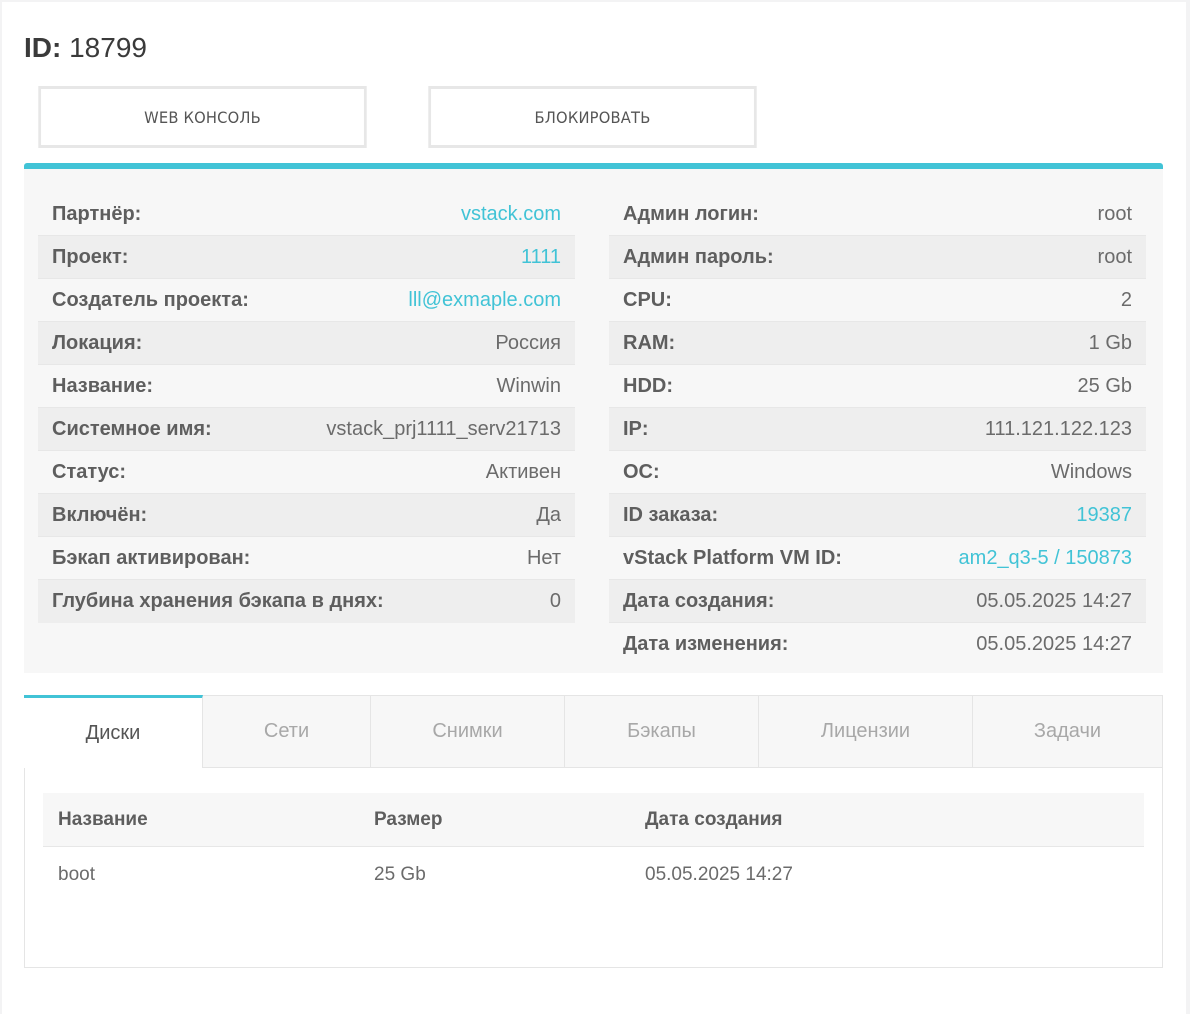 Image resolution: width=1190 pixels, height=1014 pixels. What do you see at coordinates (100, 514) in the screenshot?
I see `info-label: Включён:` at bounding box center [100, 514].